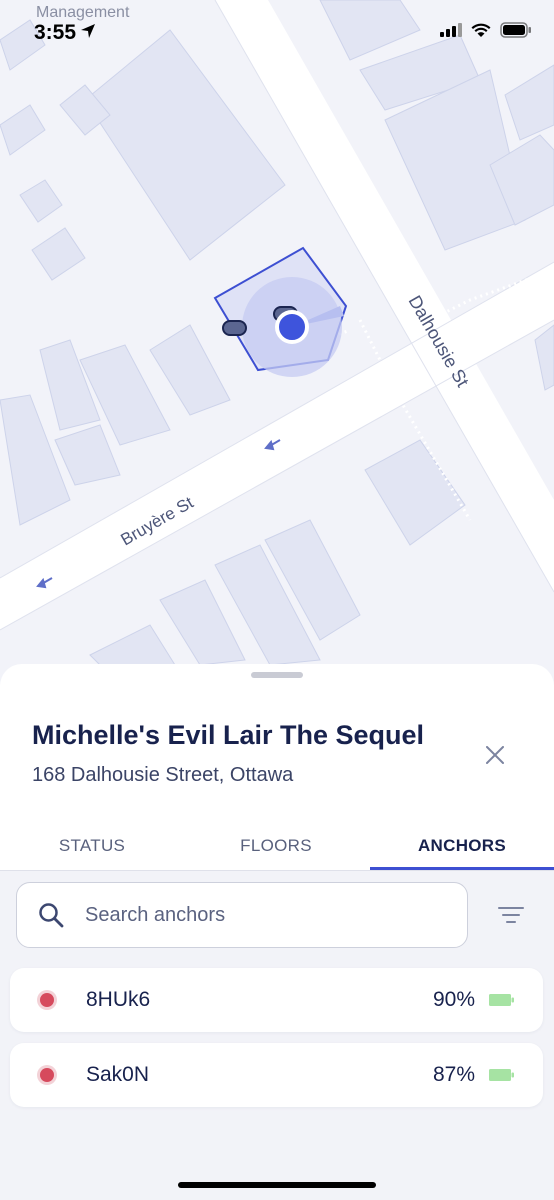 The height and width of the screenshot is (1200, 554). What do you see at coordinates (92, 850) in the screenshot?
I see `tab-status: STATUS` at bounding box center [92, 850].